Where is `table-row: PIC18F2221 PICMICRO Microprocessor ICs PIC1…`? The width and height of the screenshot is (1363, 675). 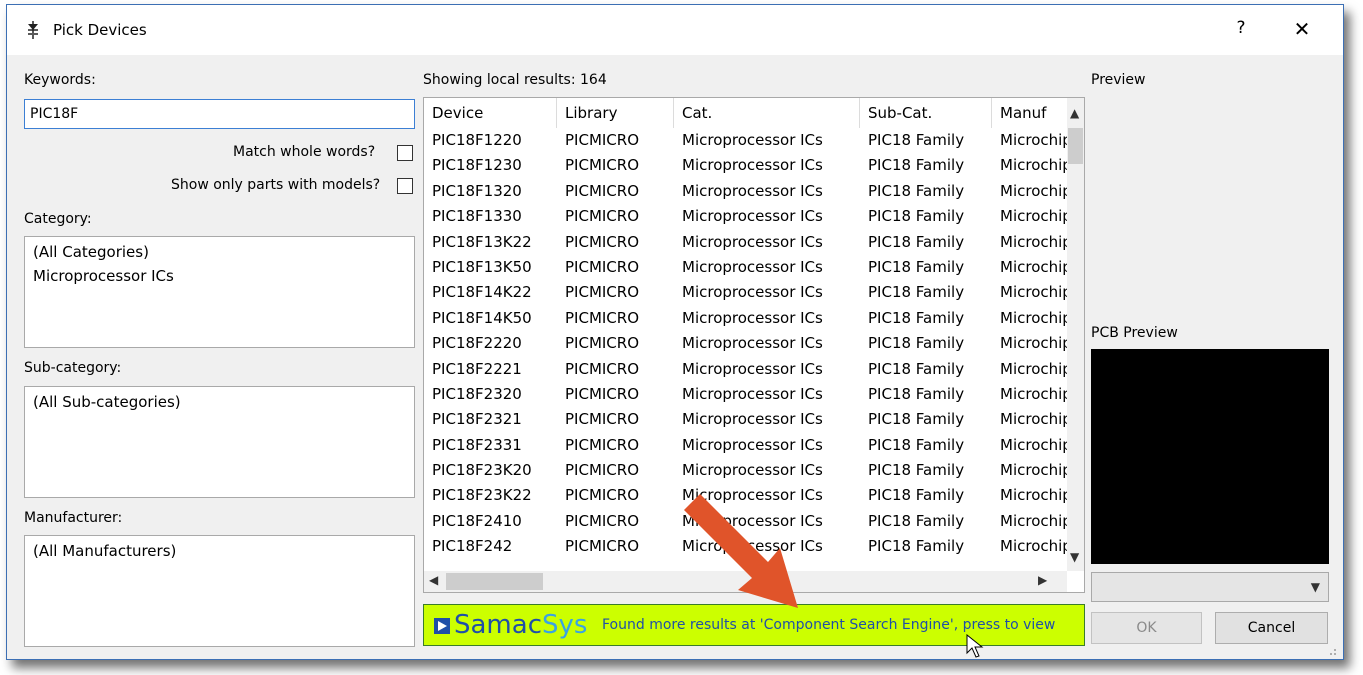 table-row: PIC18F2221 PICMICRO Microprocessor ICs PIC1… is located at coordinates (745, 370).